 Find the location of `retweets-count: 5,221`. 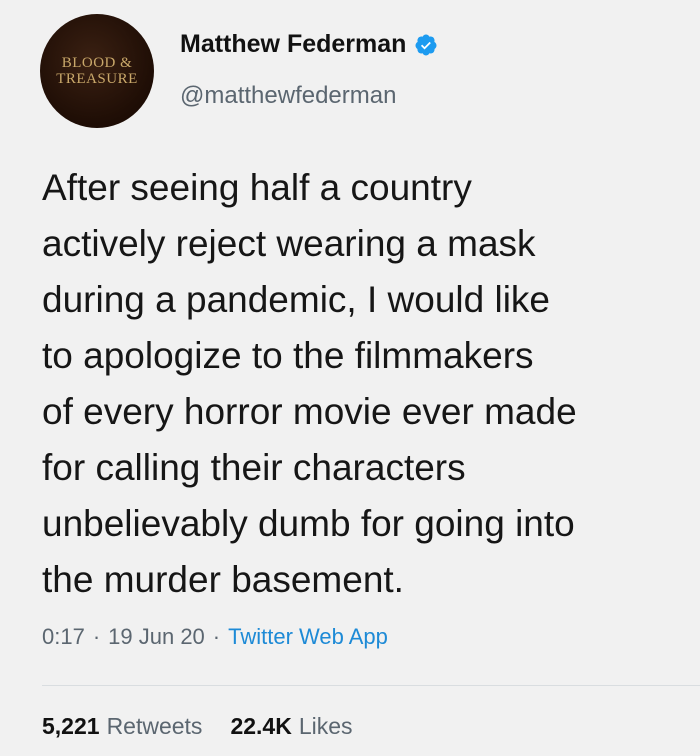

retweets-count: 5,221 is located at coordinates (71, 726).